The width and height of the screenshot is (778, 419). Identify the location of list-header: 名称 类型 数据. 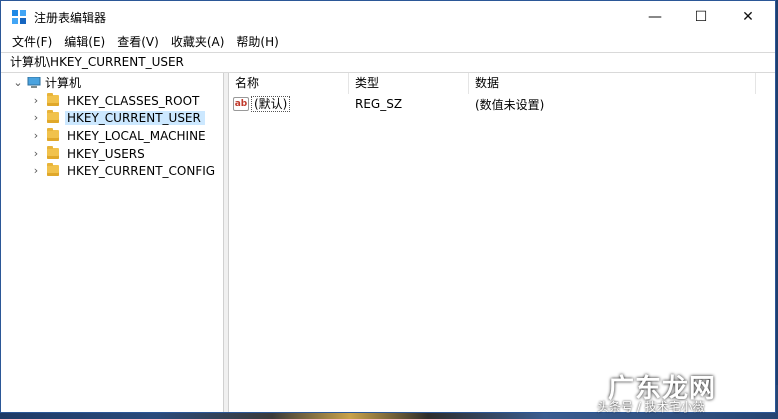
(502, 83).